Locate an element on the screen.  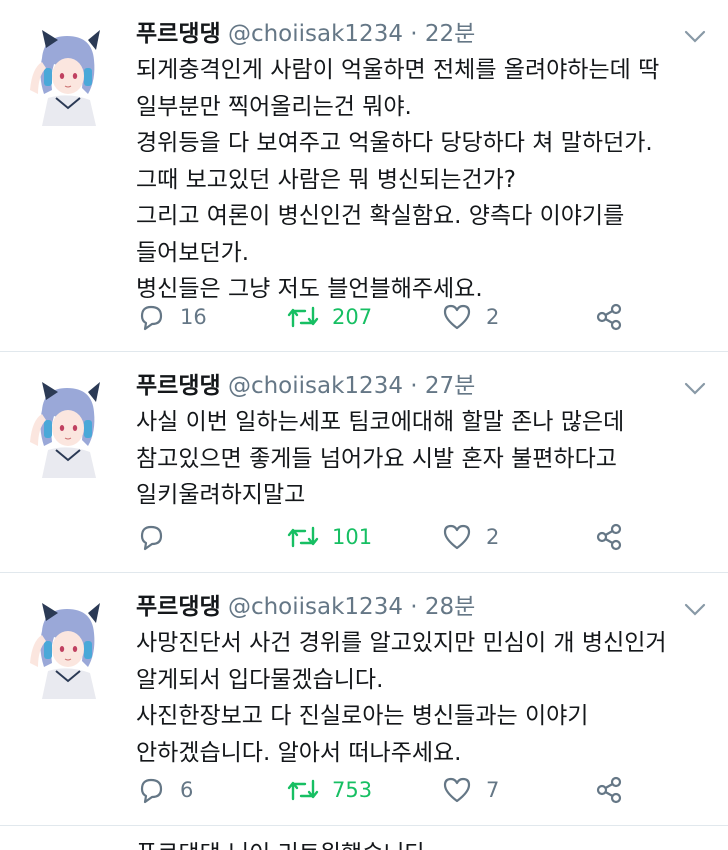
reply-count: 6 is located at coordinates (187, 790).